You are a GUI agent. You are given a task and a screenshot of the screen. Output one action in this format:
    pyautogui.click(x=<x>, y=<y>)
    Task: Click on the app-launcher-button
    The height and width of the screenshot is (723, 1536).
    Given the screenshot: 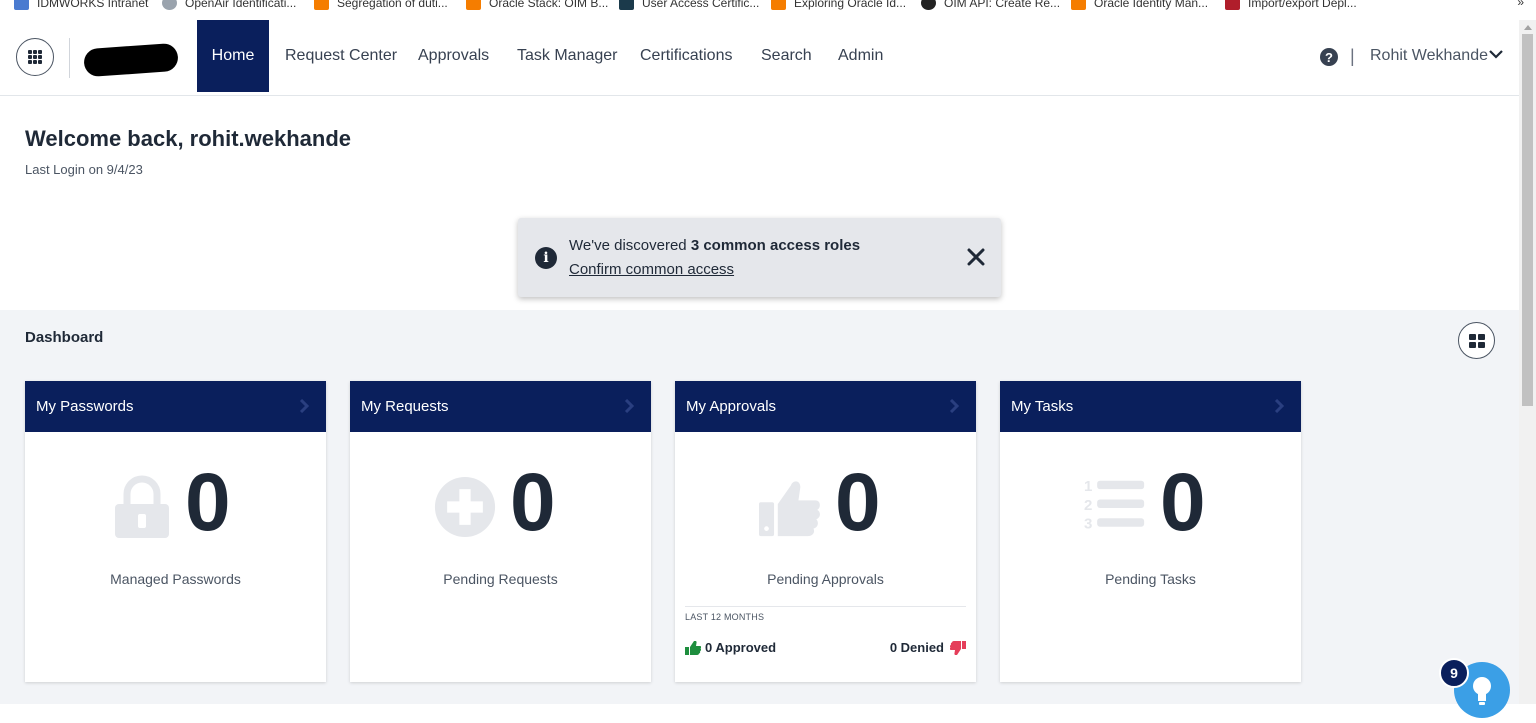 What is the action you would take?
    pyautogui.click(x=35, y=57)
    